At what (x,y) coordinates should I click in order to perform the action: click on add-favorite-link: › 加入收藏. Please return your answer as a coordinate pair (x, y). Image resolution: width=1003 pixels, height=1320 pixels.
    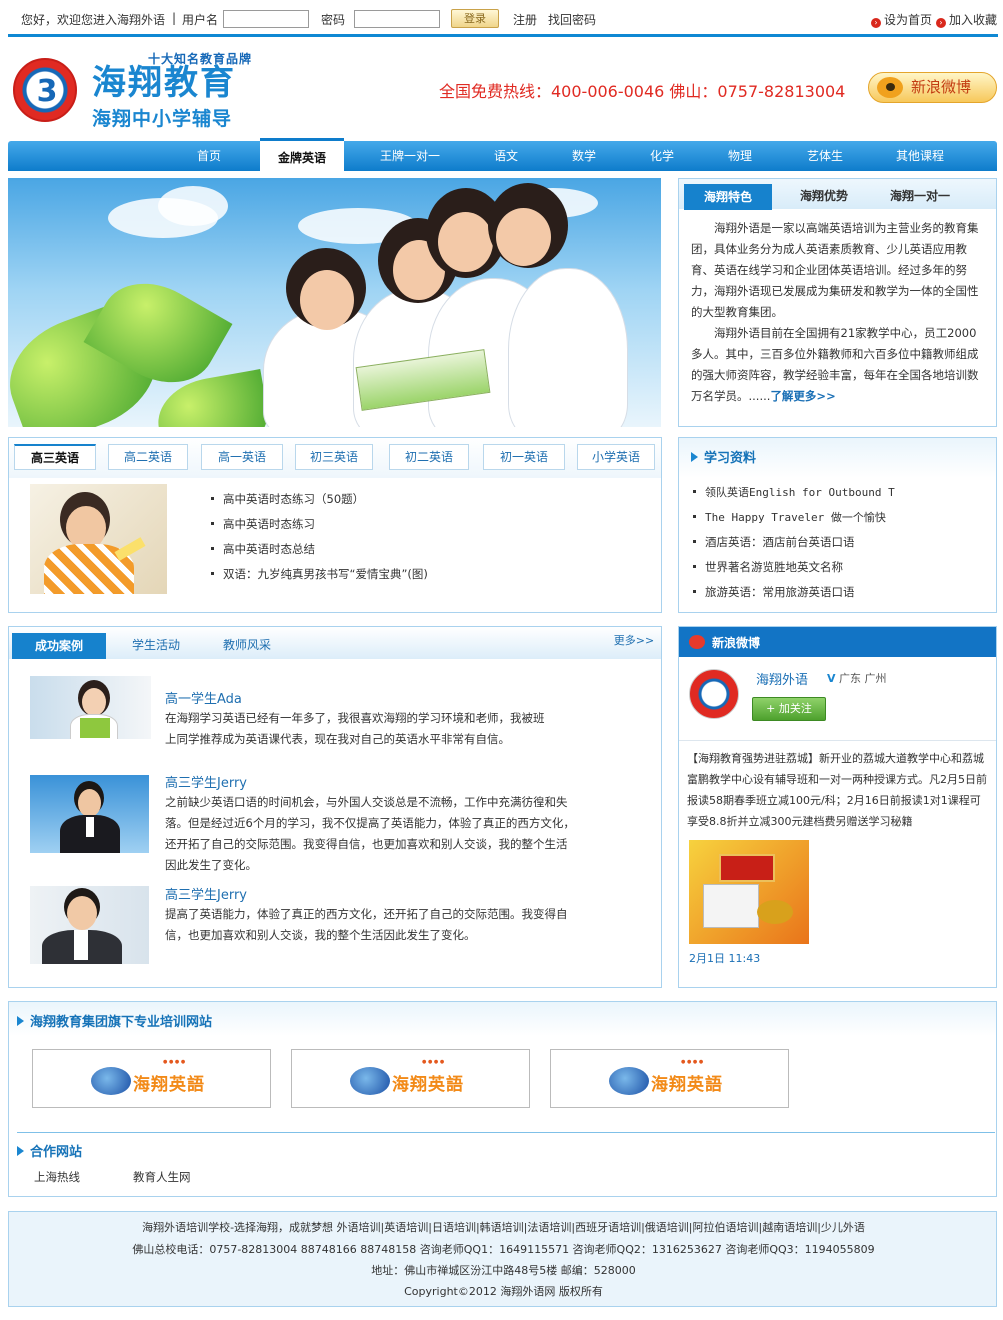
    Looking at the image, I should click on (966, 19).